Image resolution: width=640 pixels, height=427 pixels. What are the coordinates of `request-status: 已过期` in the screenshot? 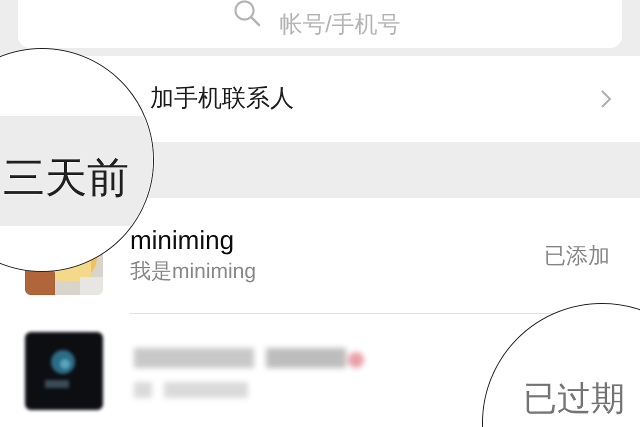 It's located at (574, 399).